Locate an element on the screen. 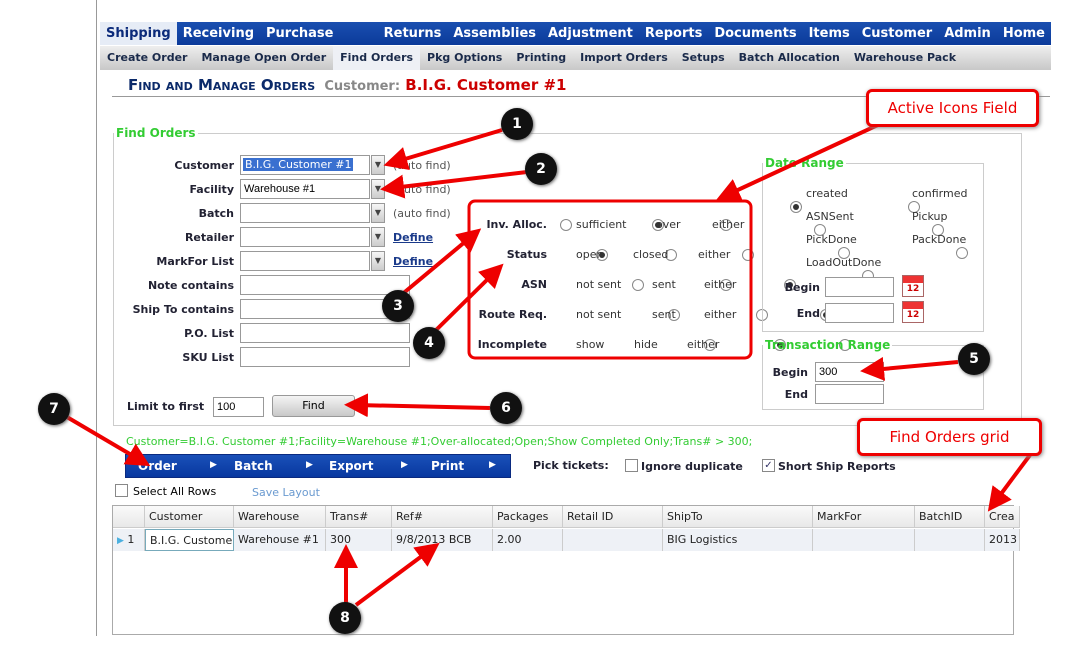 This screenshot has width=1091, height=656. callout-number-1: 1 is located at coordinates (517, 124).